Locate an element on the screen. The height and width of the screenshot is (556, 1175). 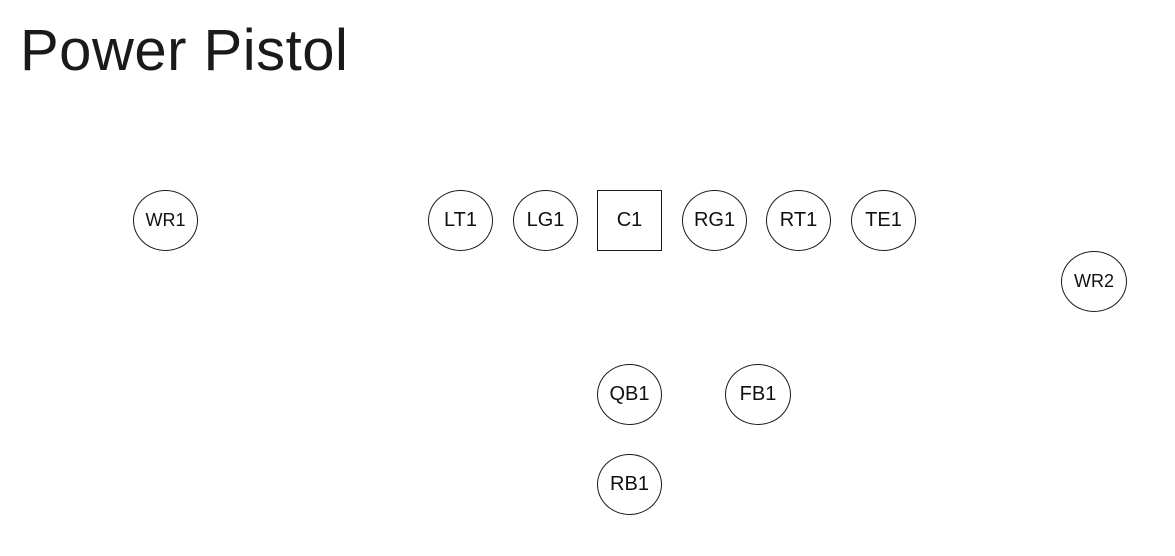
player-wr2: WR2 is located at coordinates (1094, 281).